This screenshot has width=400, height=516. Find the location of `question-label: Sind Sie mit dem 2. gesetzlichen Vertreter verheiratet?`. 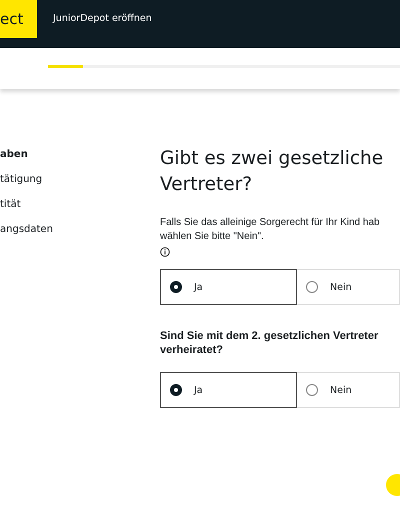

question-label: Sind Sie mit dem 2. gesetzlichen Vertreter verheiratet? is located at coordinates (270, 343).